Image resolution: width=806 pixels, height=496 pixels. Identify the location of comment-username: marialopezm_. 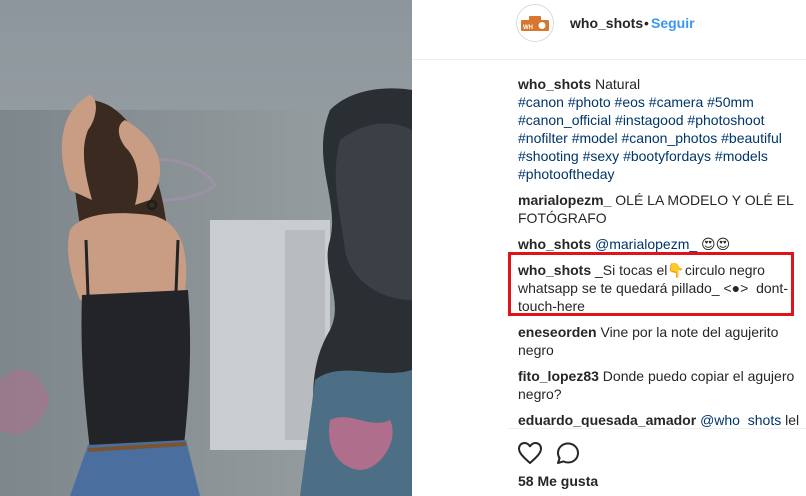
(564, 200).